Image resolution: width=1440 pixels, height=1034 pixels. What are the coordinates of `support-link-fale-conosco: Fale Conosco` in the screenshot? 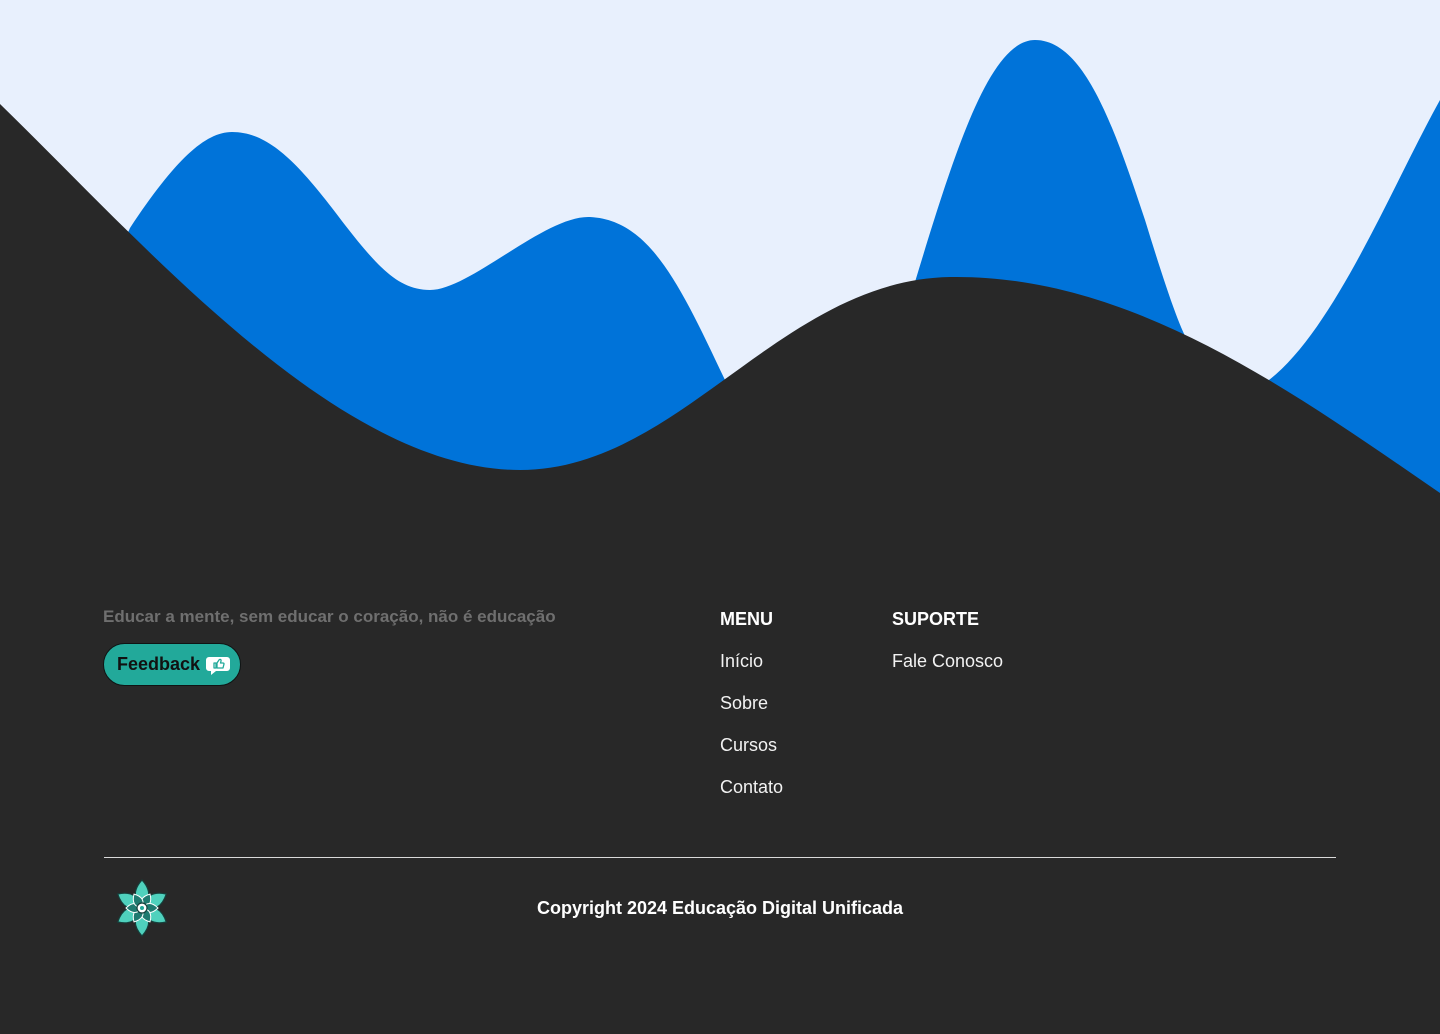 It's located at (947, 661).